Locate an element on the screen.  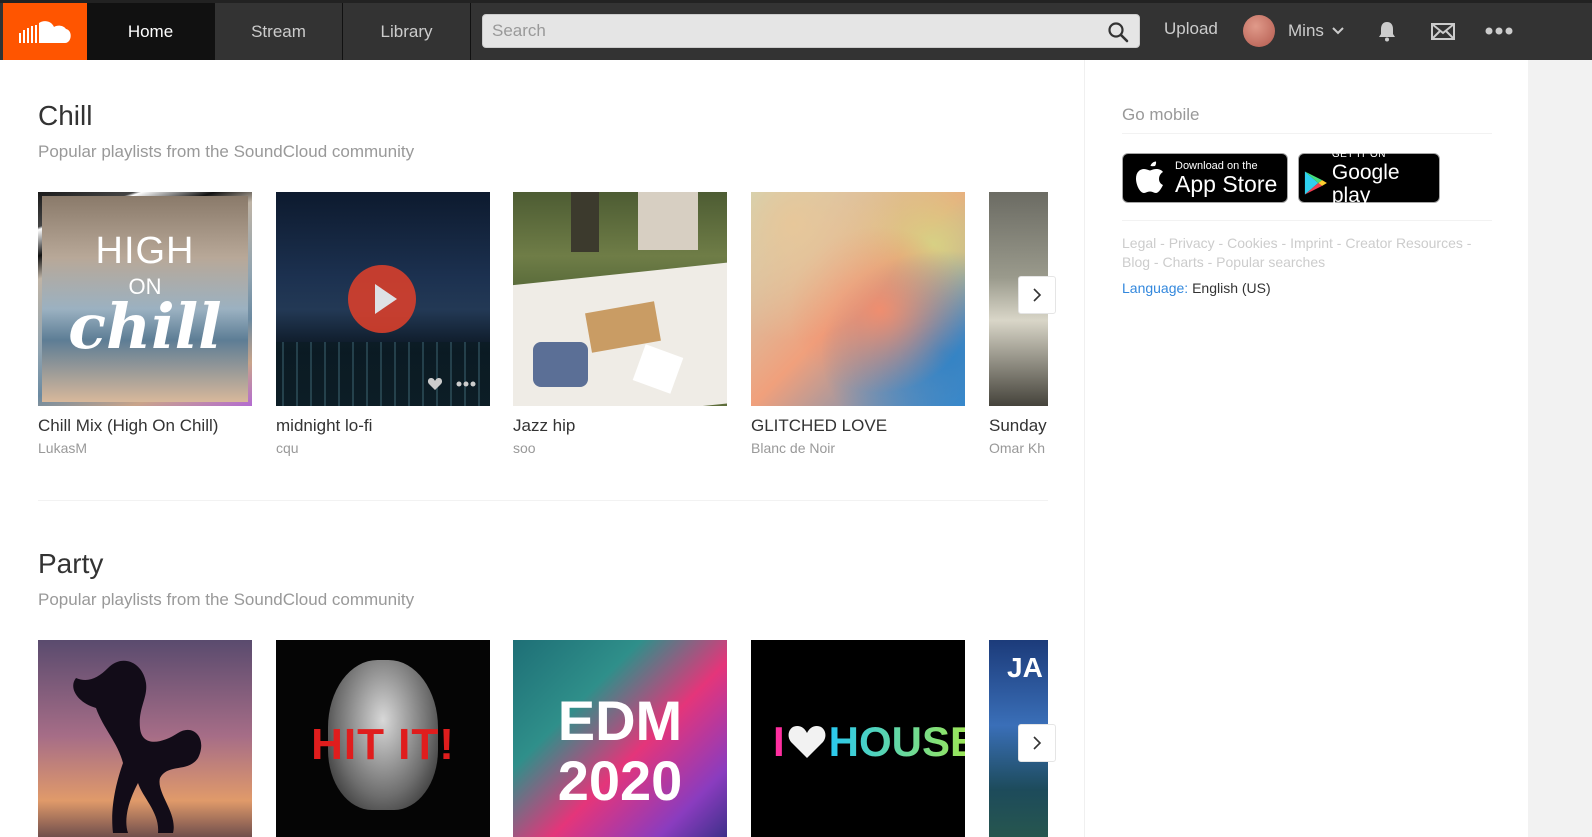
blog-link: Blog is located at coordinates (1136, 262).